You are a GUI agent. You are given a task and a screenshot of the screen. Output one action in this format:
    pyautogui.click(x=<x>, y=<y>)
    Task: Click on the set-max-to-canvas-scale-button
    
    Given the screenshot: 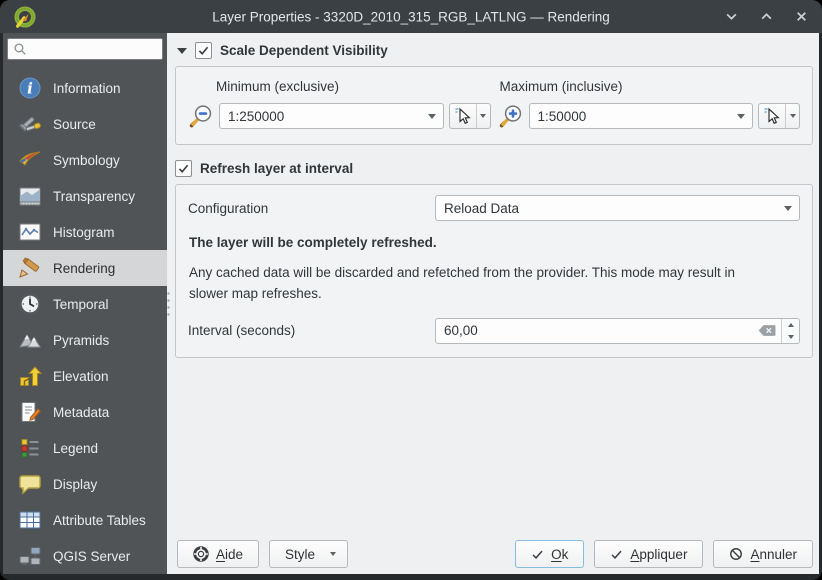 What is the action you would take?
    pyautogui.click(x=779, y=116)
    